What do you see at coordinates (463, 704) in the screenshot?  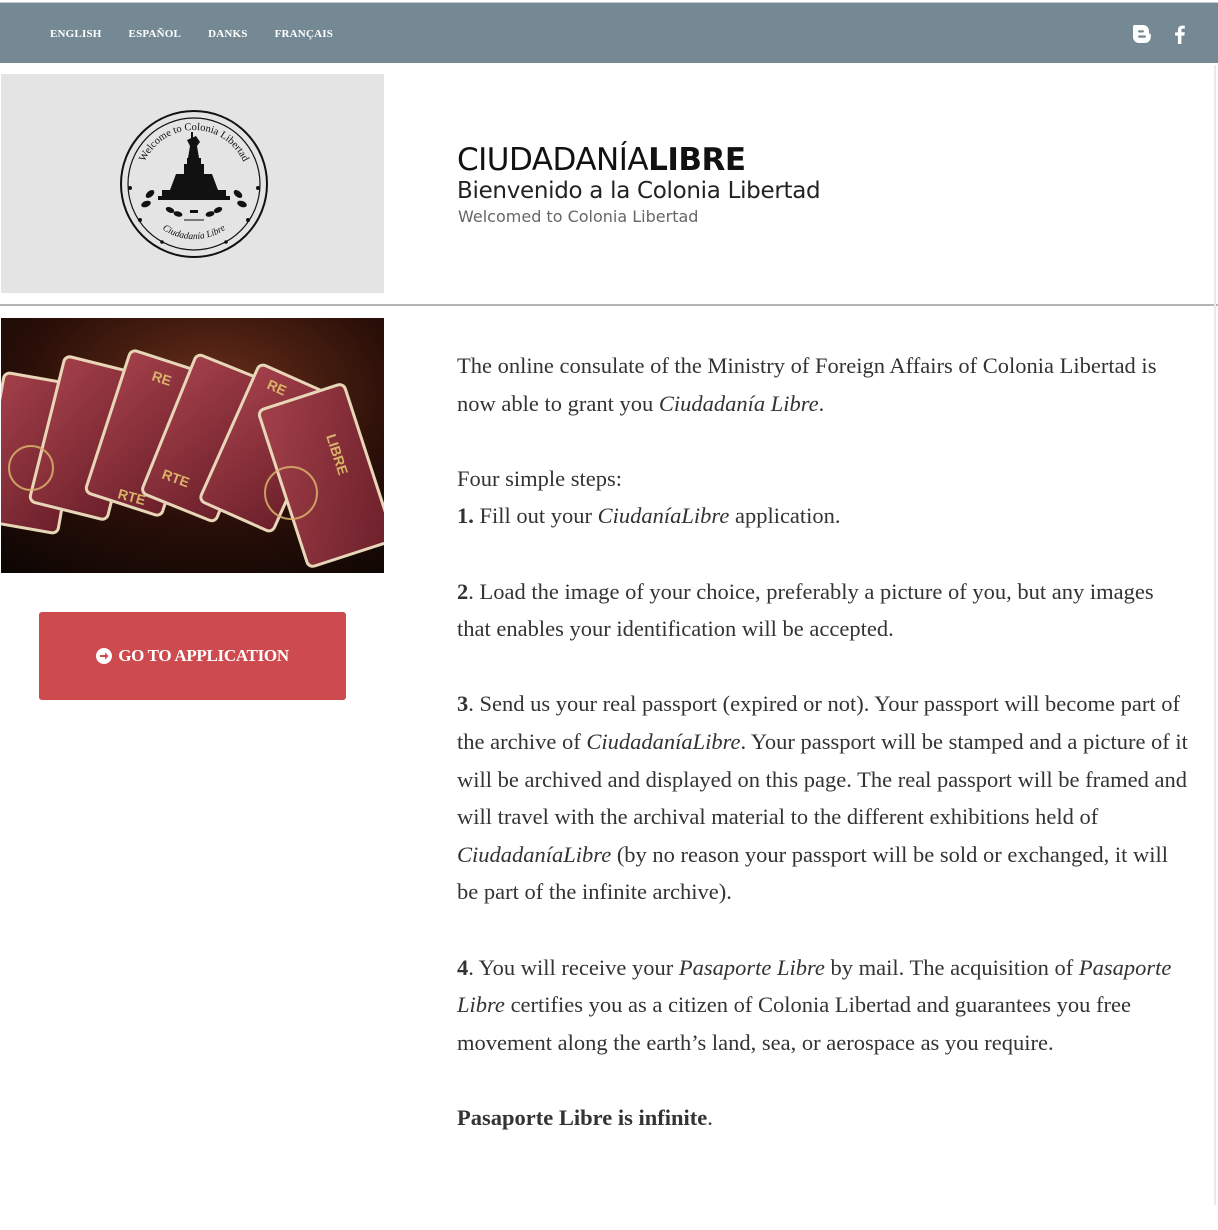 I see `step-3-number: 3` at bounding box center [463, 704].